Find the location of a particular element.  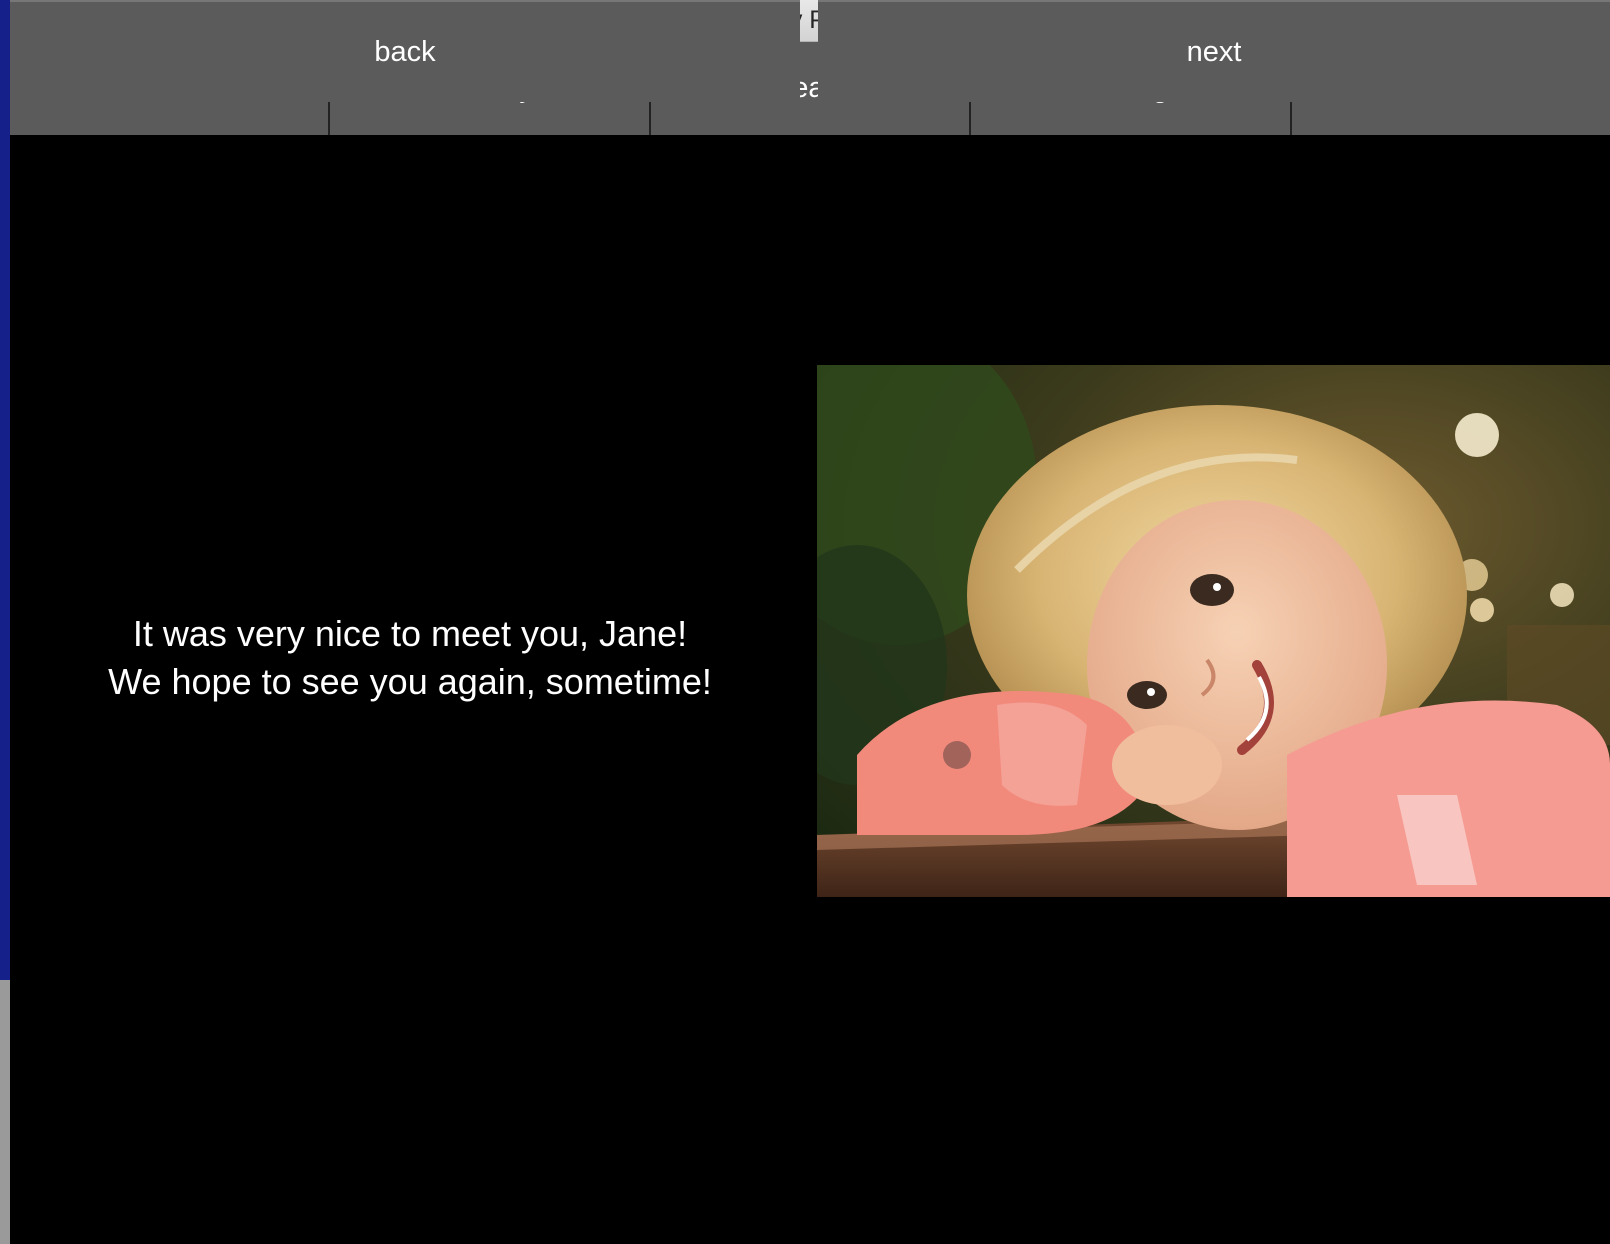

story-text-line-2: We hope to see you again, sometime! is located at coordinates (410, 681).